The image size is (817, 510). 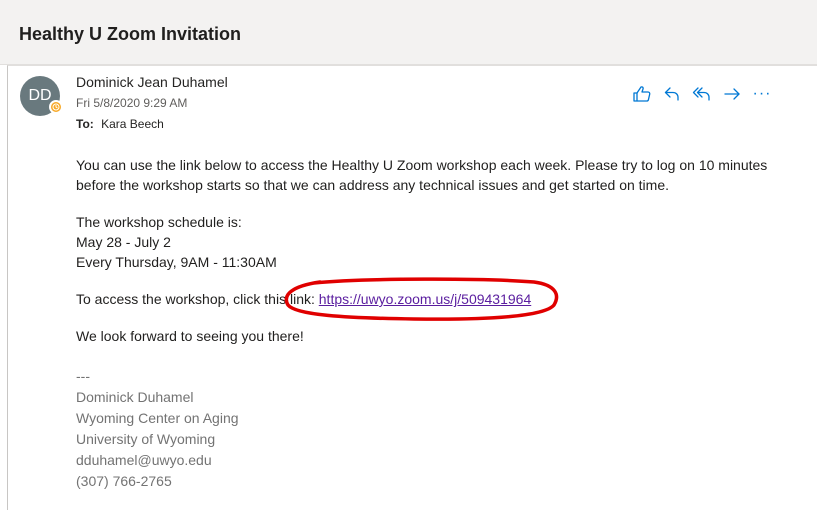 What do you see at coordinates (152, 82) in the screenshot?
I see `sender-name: Dominick Jean Duhamel` at bounding box center [152, 82].